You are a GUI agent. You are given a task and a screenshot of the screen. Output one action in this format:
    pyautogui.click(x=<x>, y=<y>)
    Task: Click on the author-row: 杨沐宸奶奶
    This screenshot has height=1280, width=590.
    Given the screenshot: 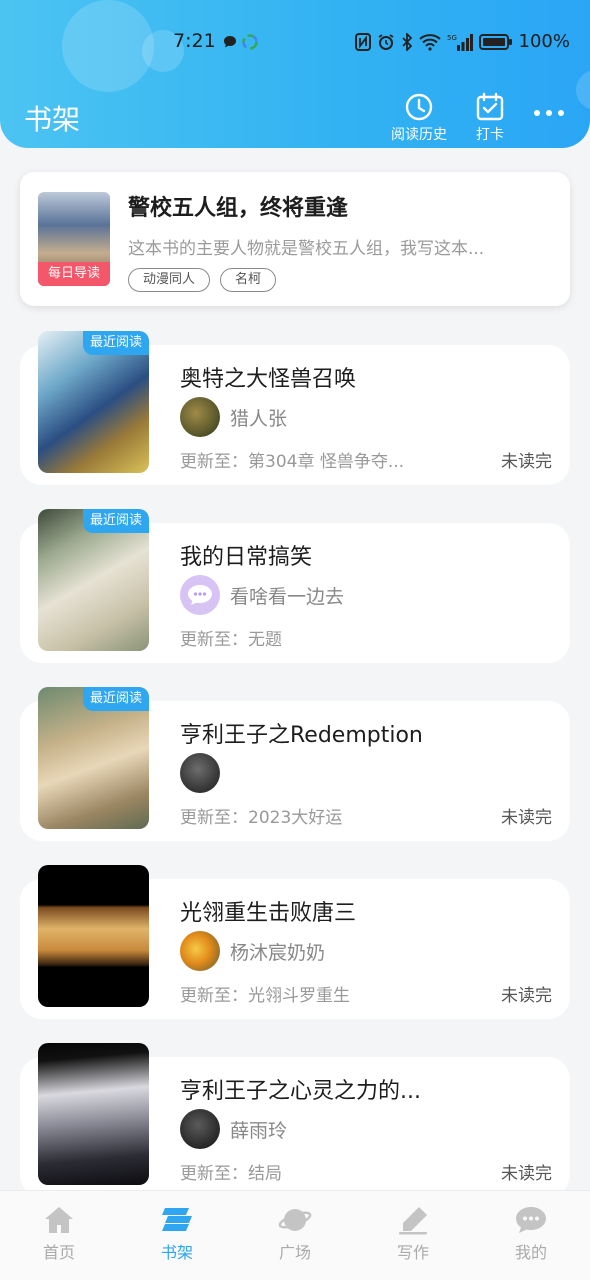 What is the action you would take?
    pyautogui.click(x=252, y=951)
    